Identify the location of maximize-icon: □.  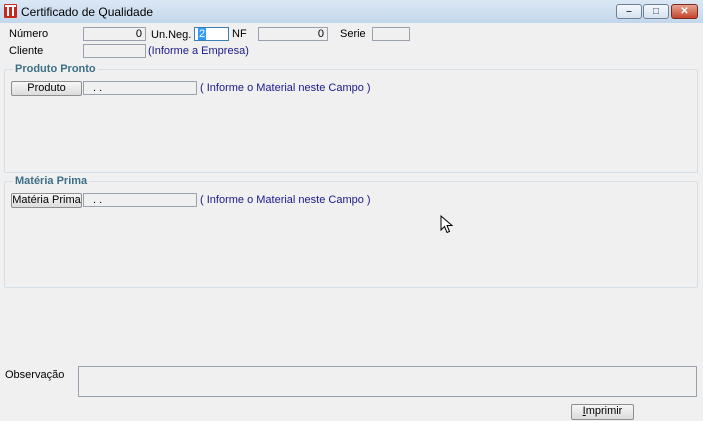
(656, 11).